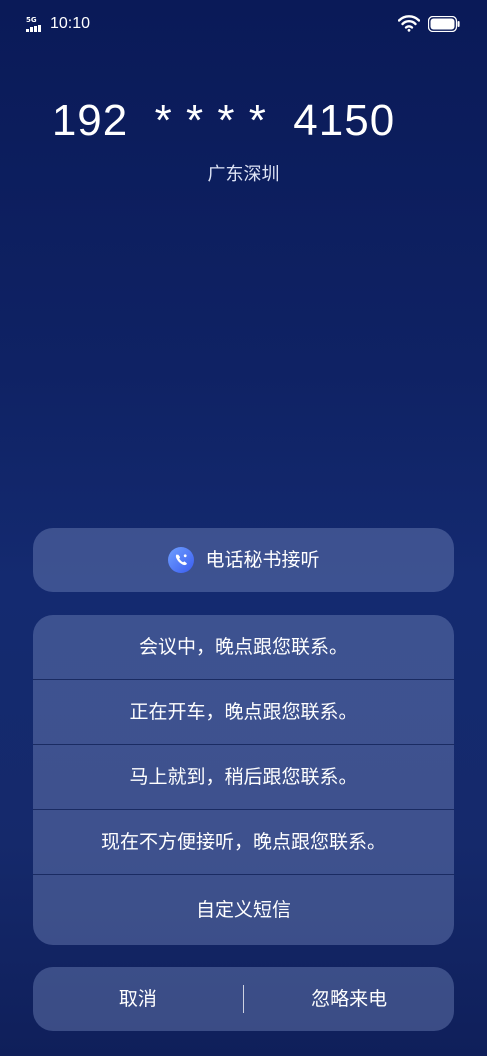  Describe the element at coordinates (243, 24) in the screenshot. I see `status-bar: 5G 10:10` at that location.